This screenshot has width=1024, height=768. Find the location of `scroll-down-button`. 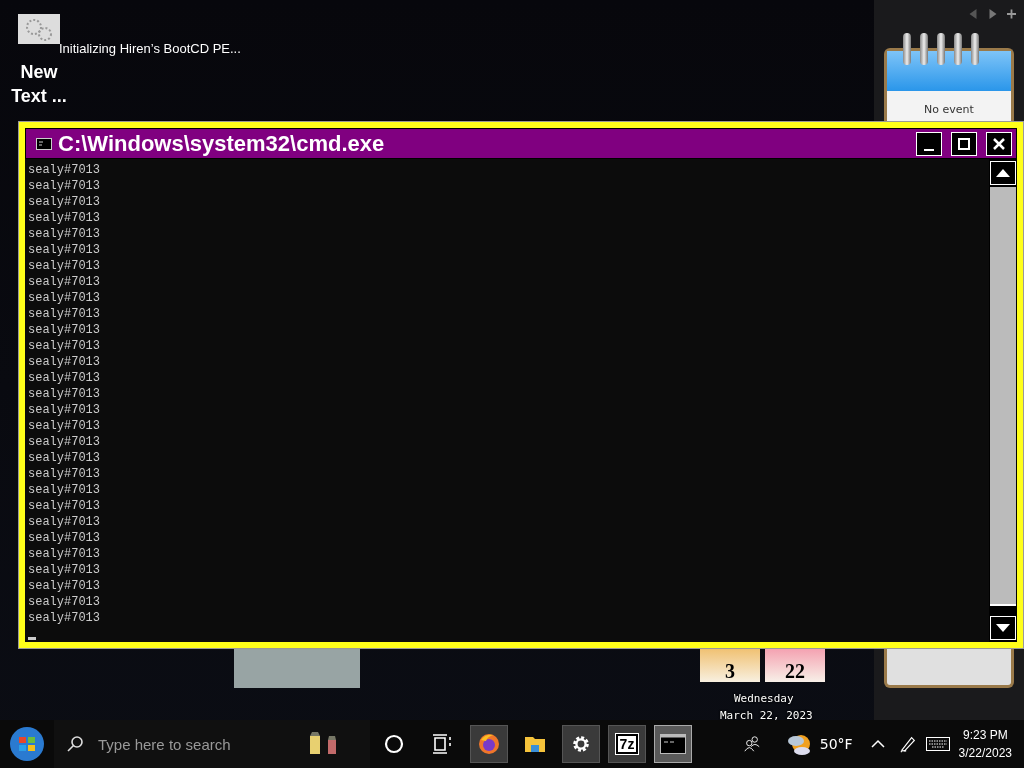

scroll-down-button is located at coordinates (1003, 628).